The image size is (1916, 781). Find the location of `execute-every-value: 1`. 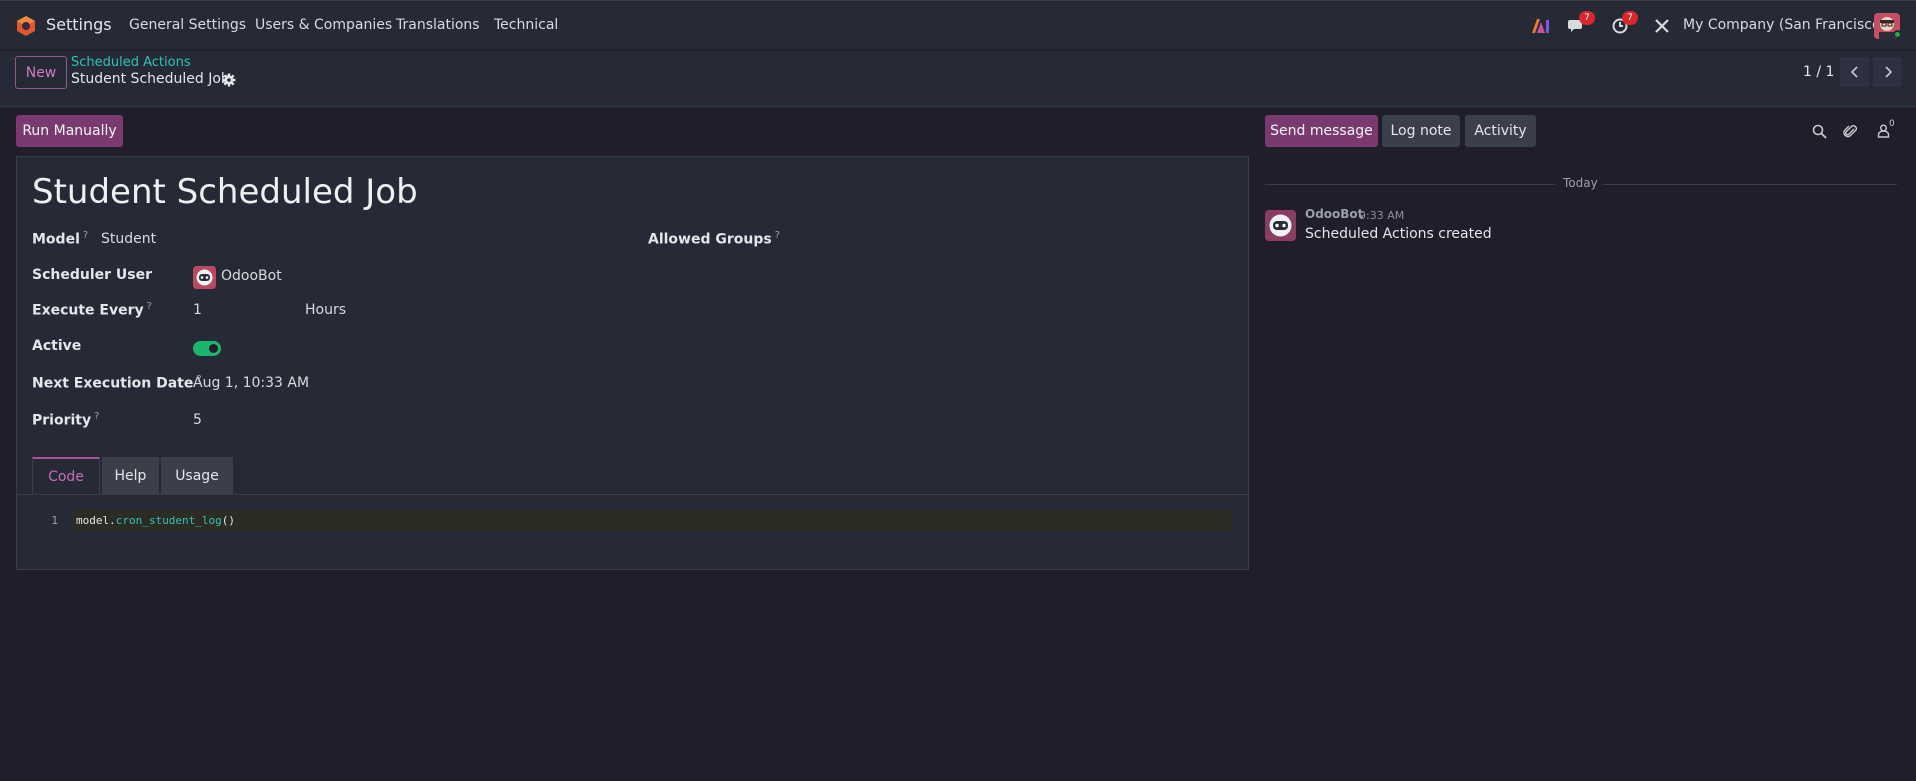

execute-every-value: 1 is located at coordinates (197, 310).